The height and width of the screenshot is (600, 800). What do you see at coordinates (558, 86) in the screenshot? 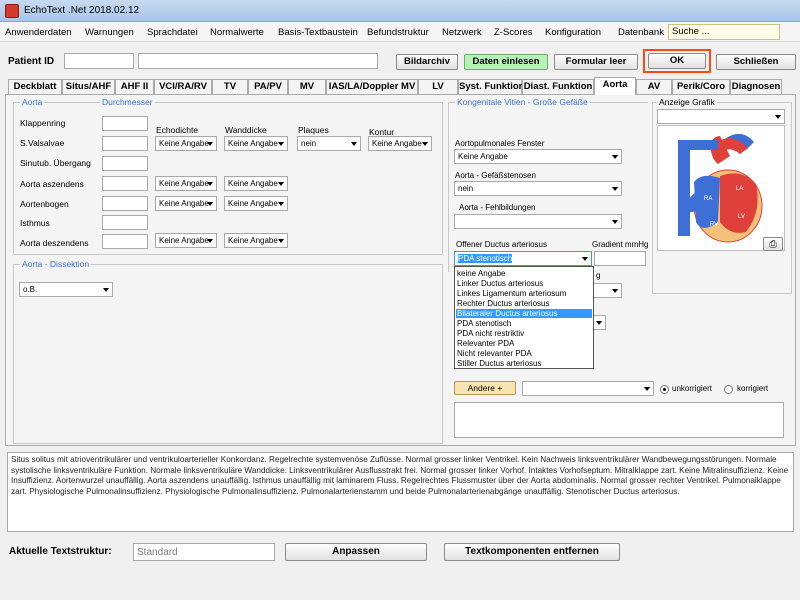
I see `tab-diast-funktion: Diast. Funktion` at bounding box center [558, 86].